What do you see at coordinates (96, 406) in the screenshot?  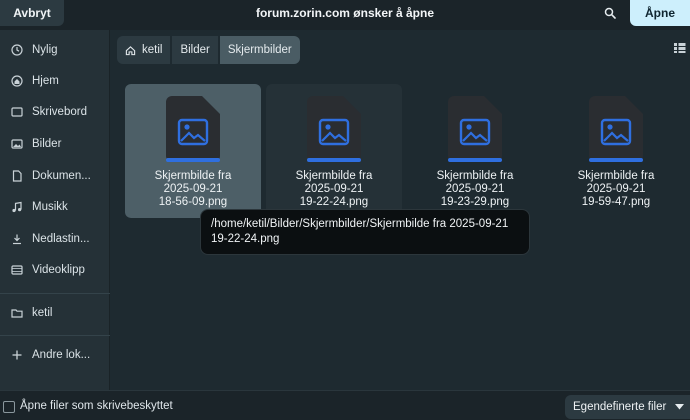 I see `readonly-label: Åpne filer som skrivebeskyttet` at bounding box center [96, 406].